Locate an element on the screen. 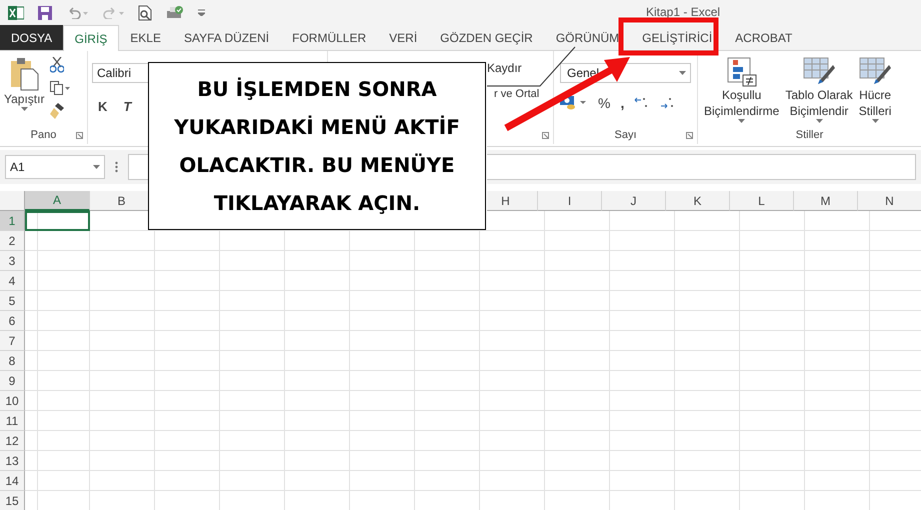 This screenshot has width=921, height=510. ribbon-tab: GÖRÜNÜM is located at coordinates (587, 37).